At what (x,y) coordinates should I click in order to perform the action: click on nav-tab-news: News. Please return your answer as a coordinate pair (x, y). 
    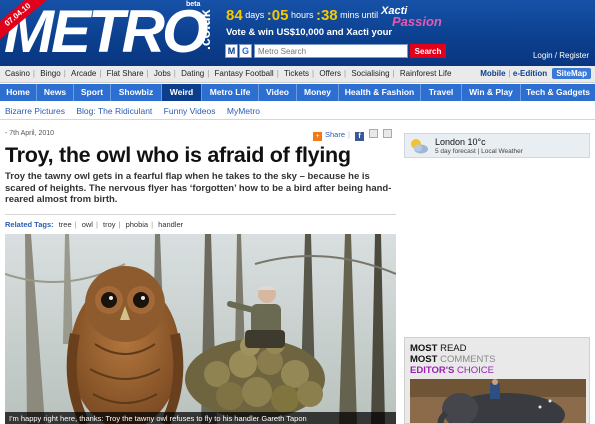
    Looking at the image, I should click on (55, 92).